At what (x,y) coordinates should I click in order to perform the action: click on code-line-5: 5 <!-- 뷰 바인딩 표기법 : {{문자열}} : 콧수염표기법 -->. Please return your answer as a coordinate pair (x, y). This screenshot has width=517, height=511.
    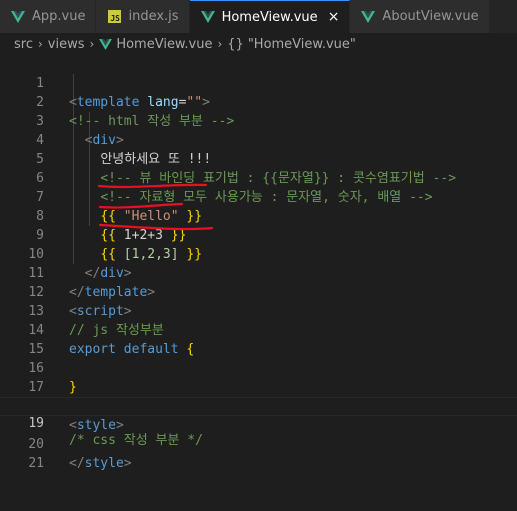
    Looking at the image, I should click on (258, 158).